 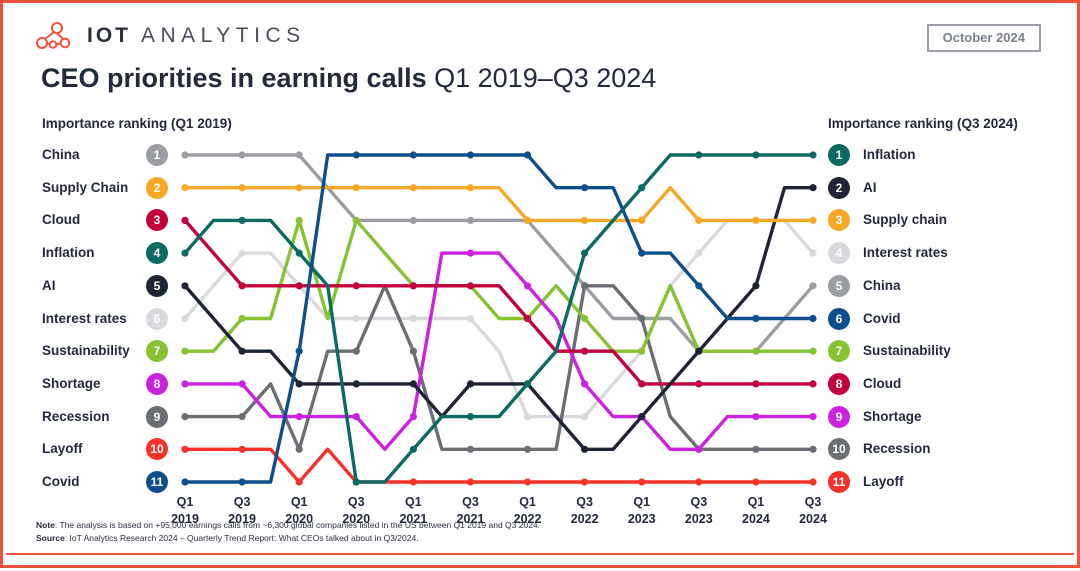 What do you see at coordinates (905, 253) in the screenshot?
I see `right-rank-label-interest-rates: Interest rates` at bounding box center [905, 253].